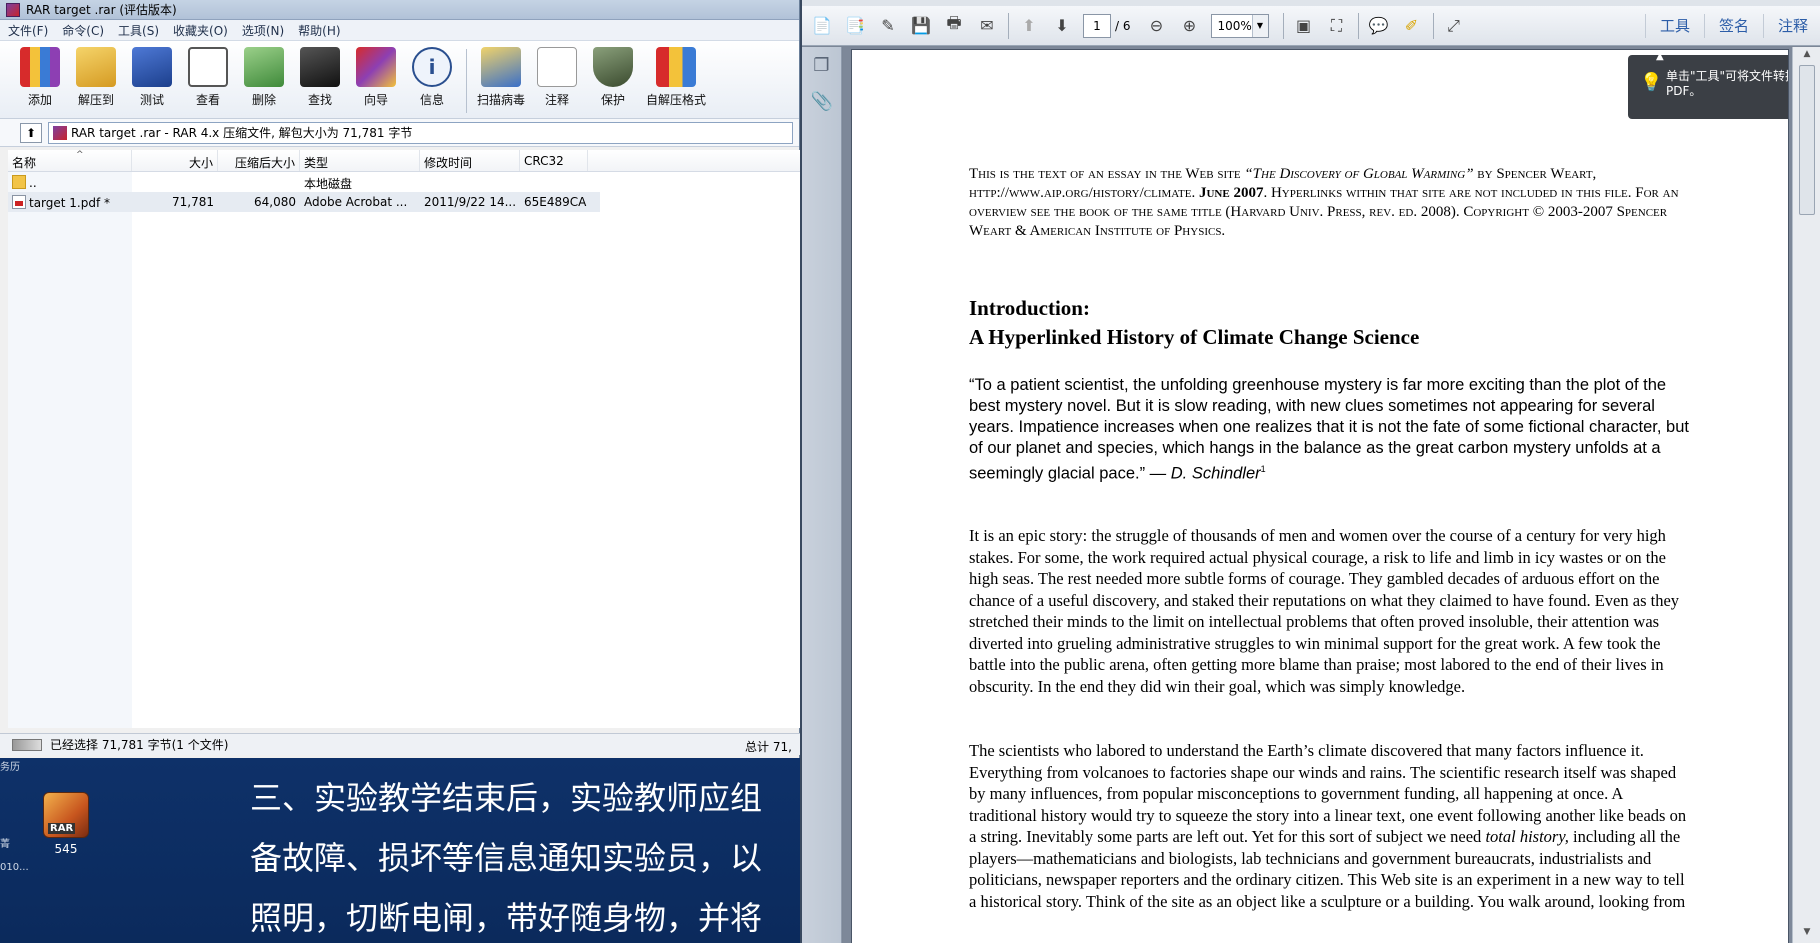 This screenshot has height=943, width=1820. I want to click on up-folder-button: ⬆, so click(31, 132).